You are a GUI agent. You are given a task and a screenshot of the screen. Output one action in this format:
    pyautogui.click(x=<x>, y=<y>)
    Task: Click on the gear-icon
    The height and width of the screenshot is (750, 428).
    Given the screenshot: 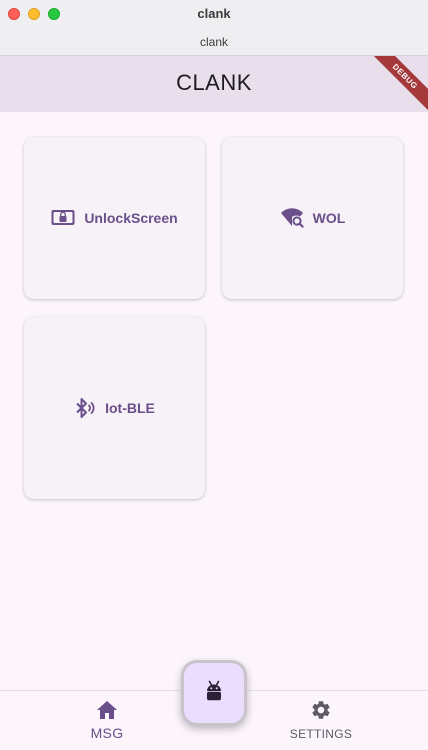 What is the action you would take?
    pyautogui.click(x=321, y=710)
    